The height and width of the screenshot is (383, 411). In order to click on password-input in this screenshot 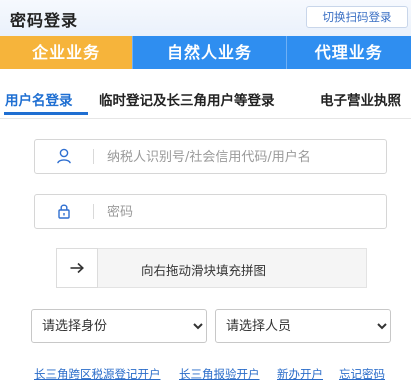, I will do `click(242, 212)`.